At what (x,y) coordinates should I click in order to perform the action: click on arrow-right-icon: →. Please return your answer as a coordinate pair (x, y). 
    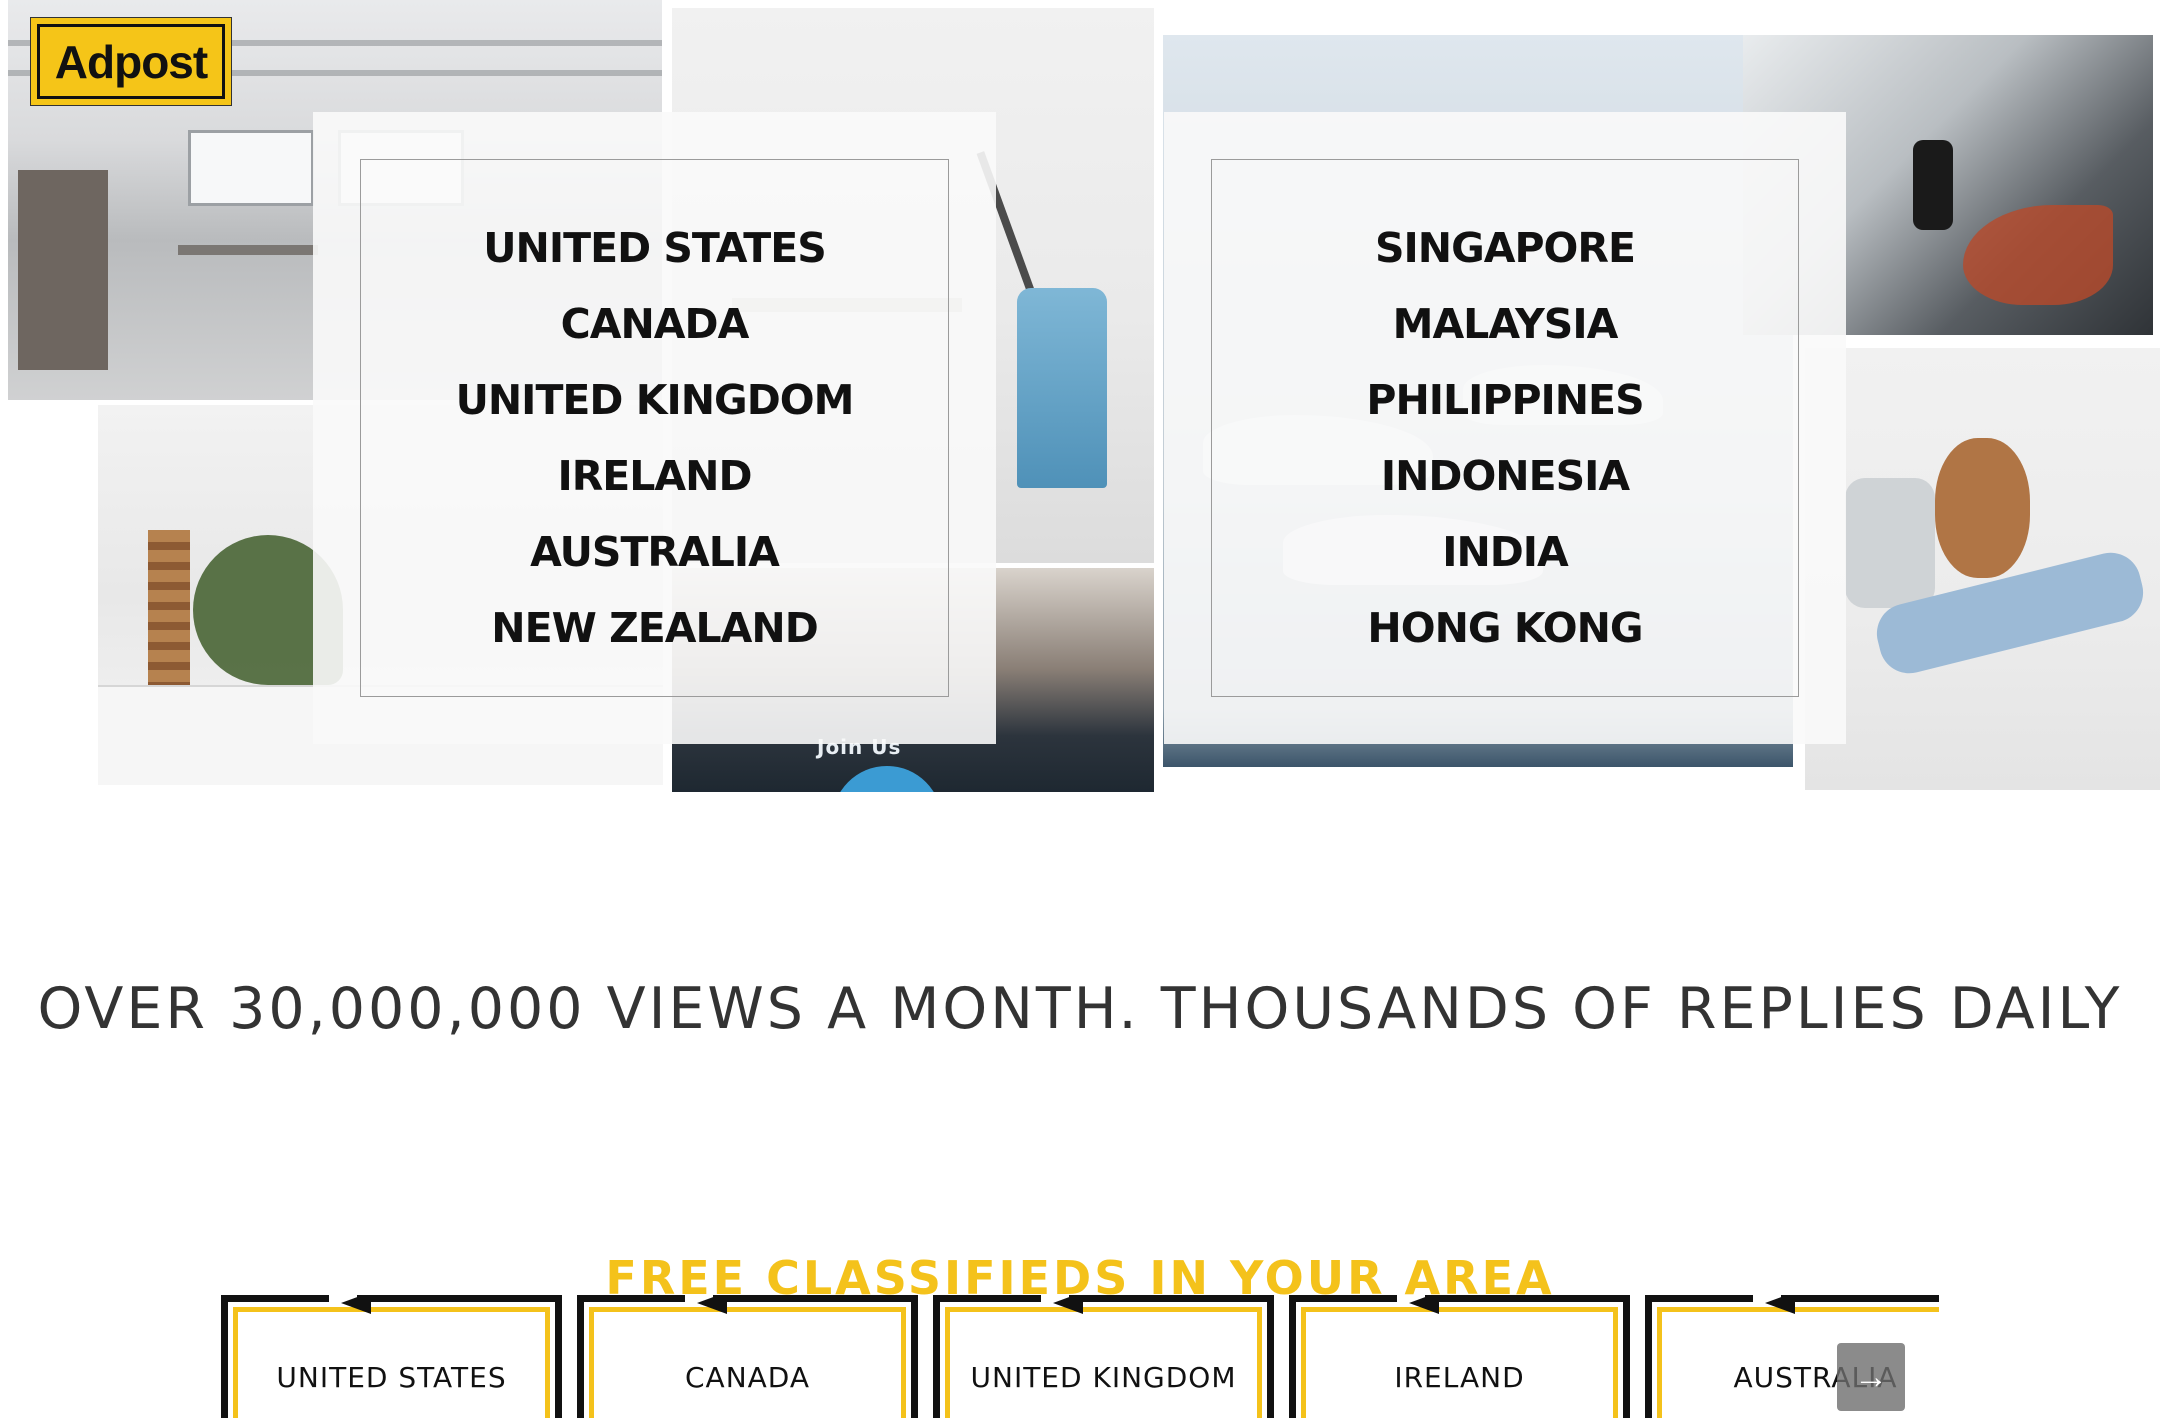
    Looking at the image, I should click on (1871, 1377).